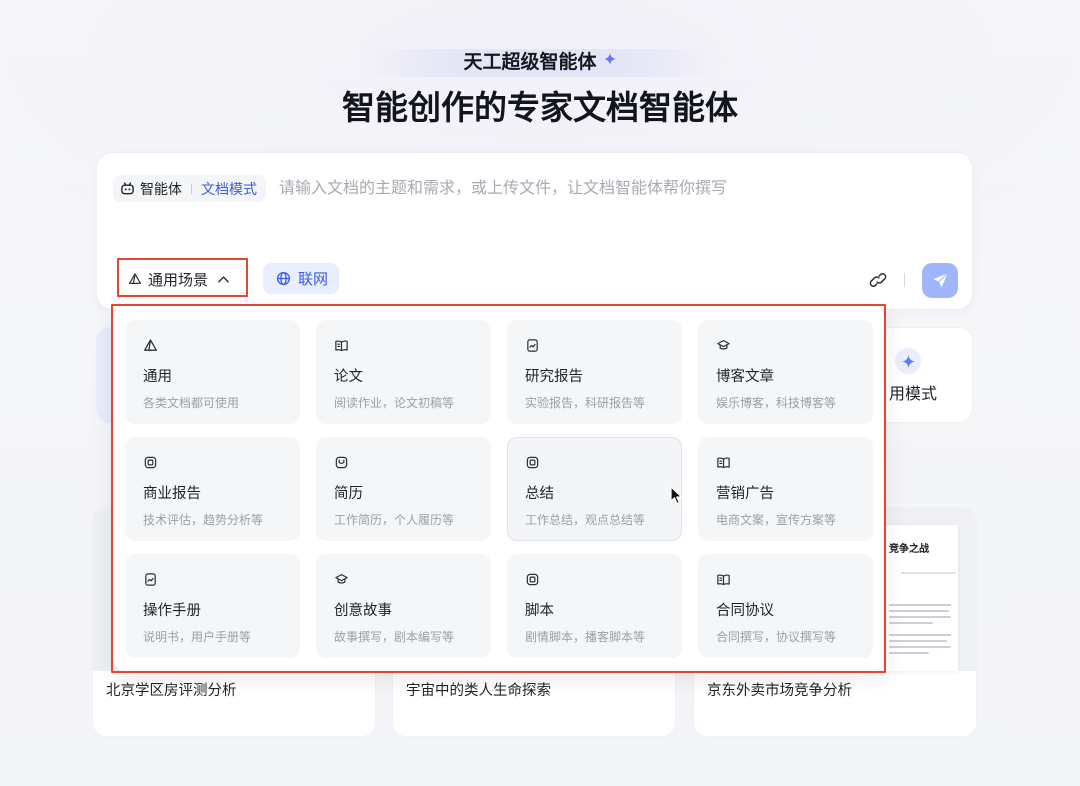 The image size is (1080, 786). What do you see at coordinates (745, 494) in the screenshot?
I see `scene-option-title: 营销广告` at bounding box center [745, 494].